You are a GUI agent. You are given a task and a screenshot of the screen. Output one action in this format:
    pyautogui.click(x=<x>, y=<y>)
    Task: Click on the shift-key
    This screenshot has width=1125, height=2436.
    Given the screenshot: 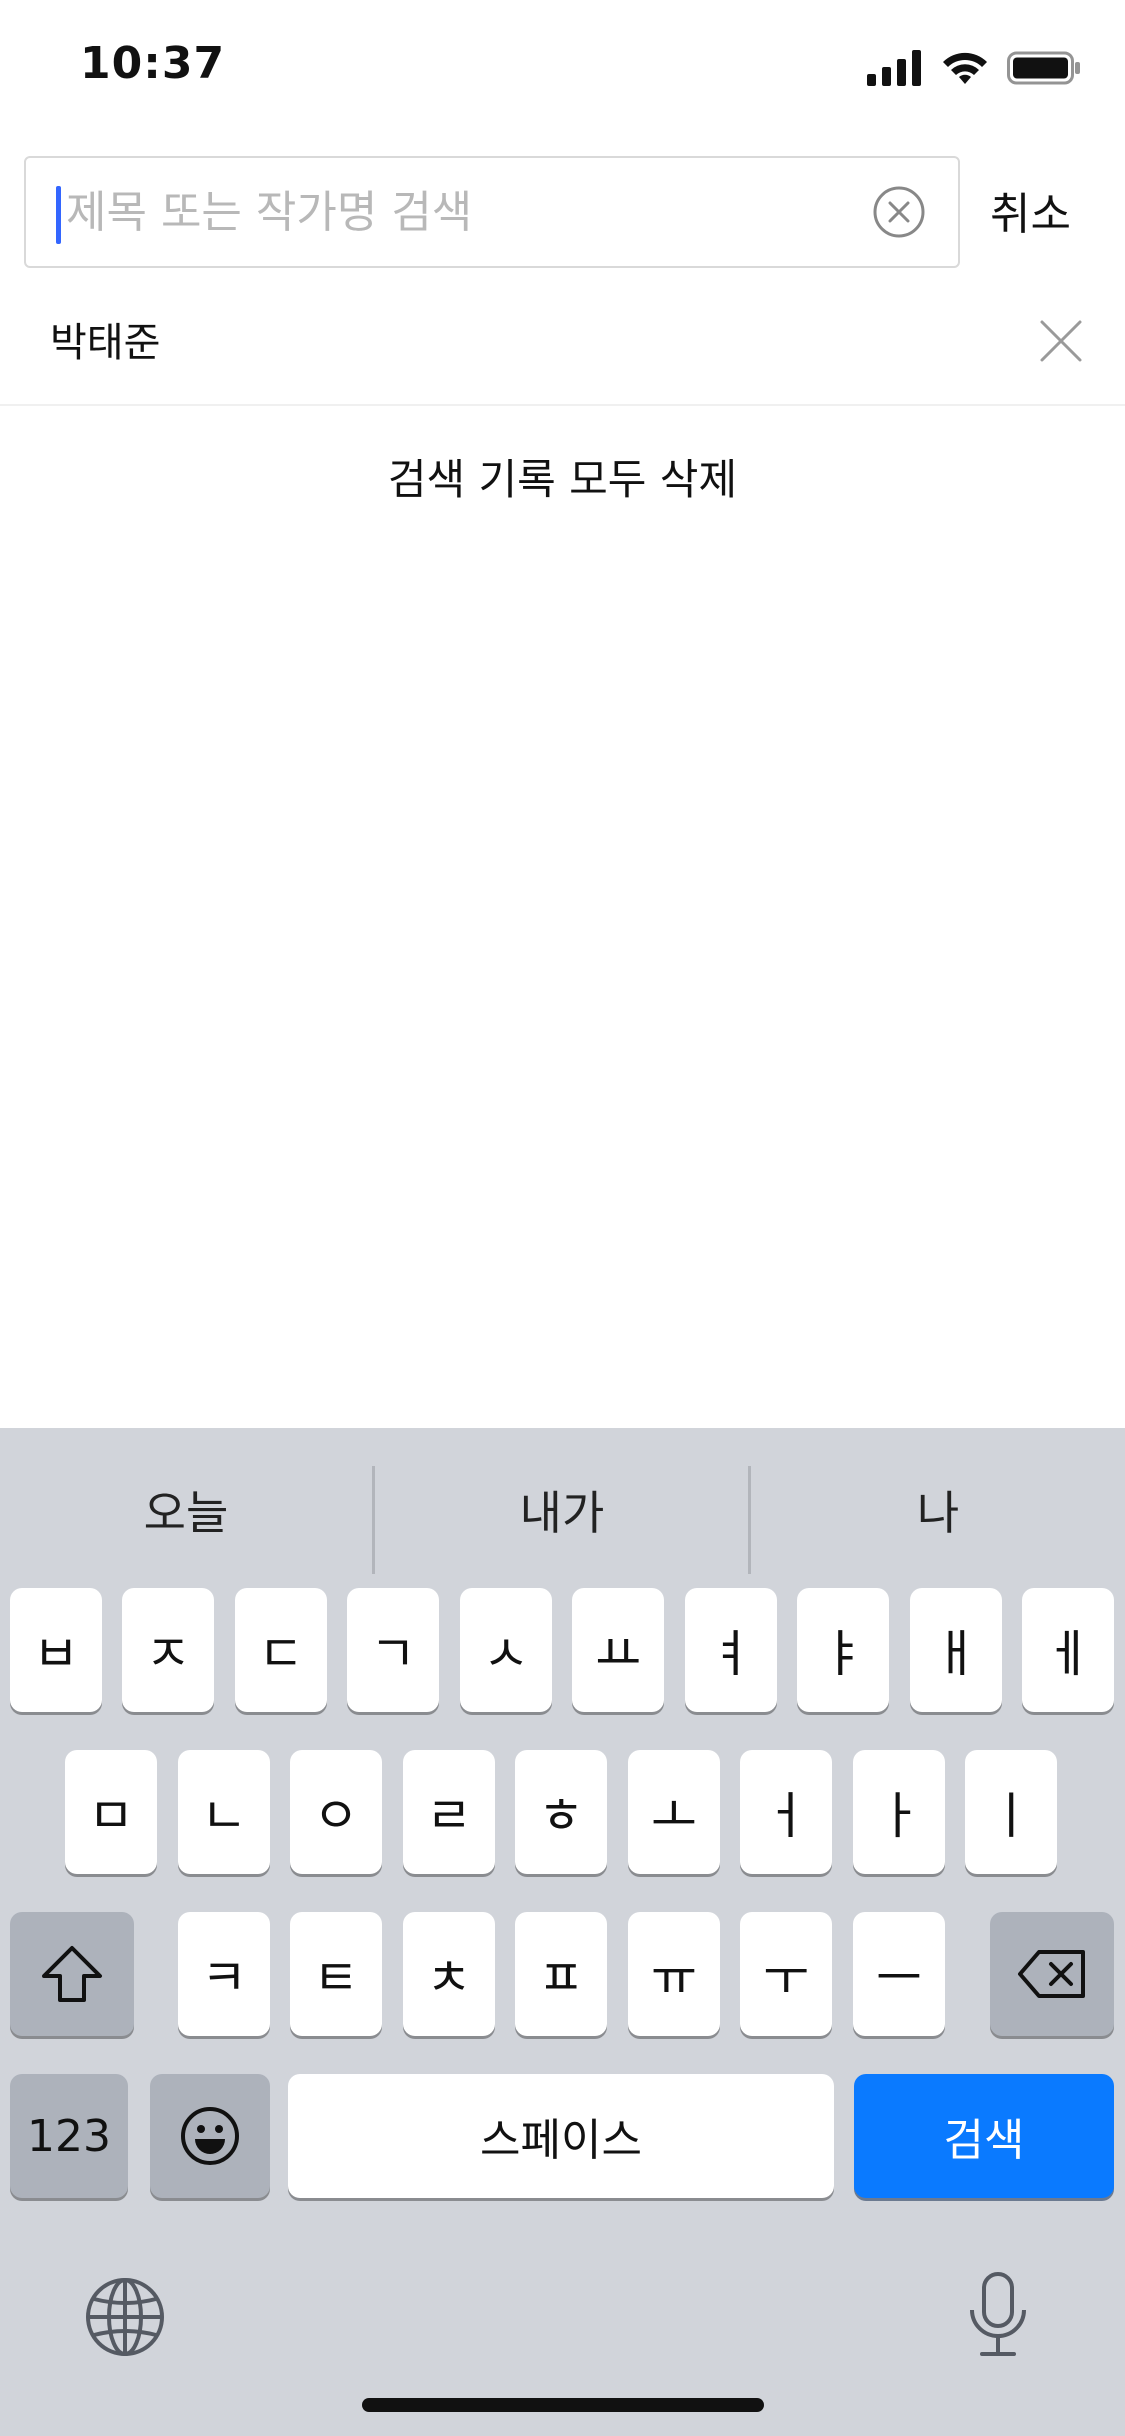 What is the action you would take?
    pyautogui.click(x=72, y=1974)
    